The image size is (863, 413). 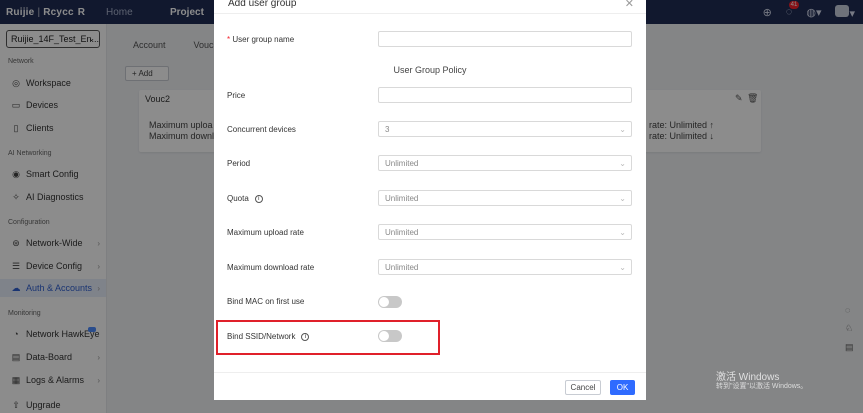 I want to click on price-input, so click(x=505, y=95).